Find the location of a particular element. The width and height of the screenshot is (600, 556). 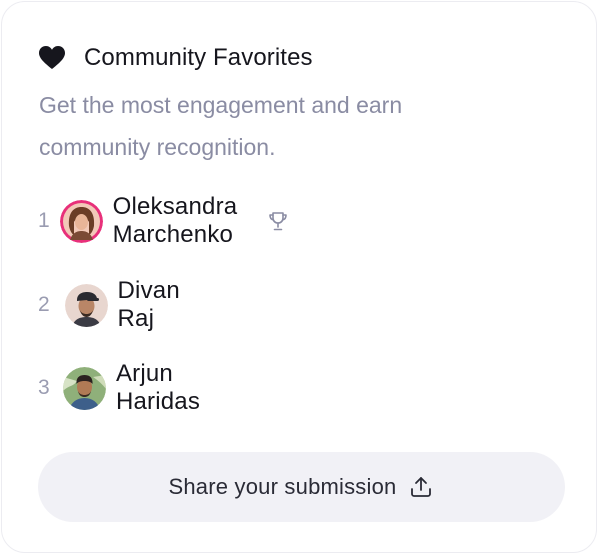

user-name: Arjun Haridas is located at coordinates (164, 388).